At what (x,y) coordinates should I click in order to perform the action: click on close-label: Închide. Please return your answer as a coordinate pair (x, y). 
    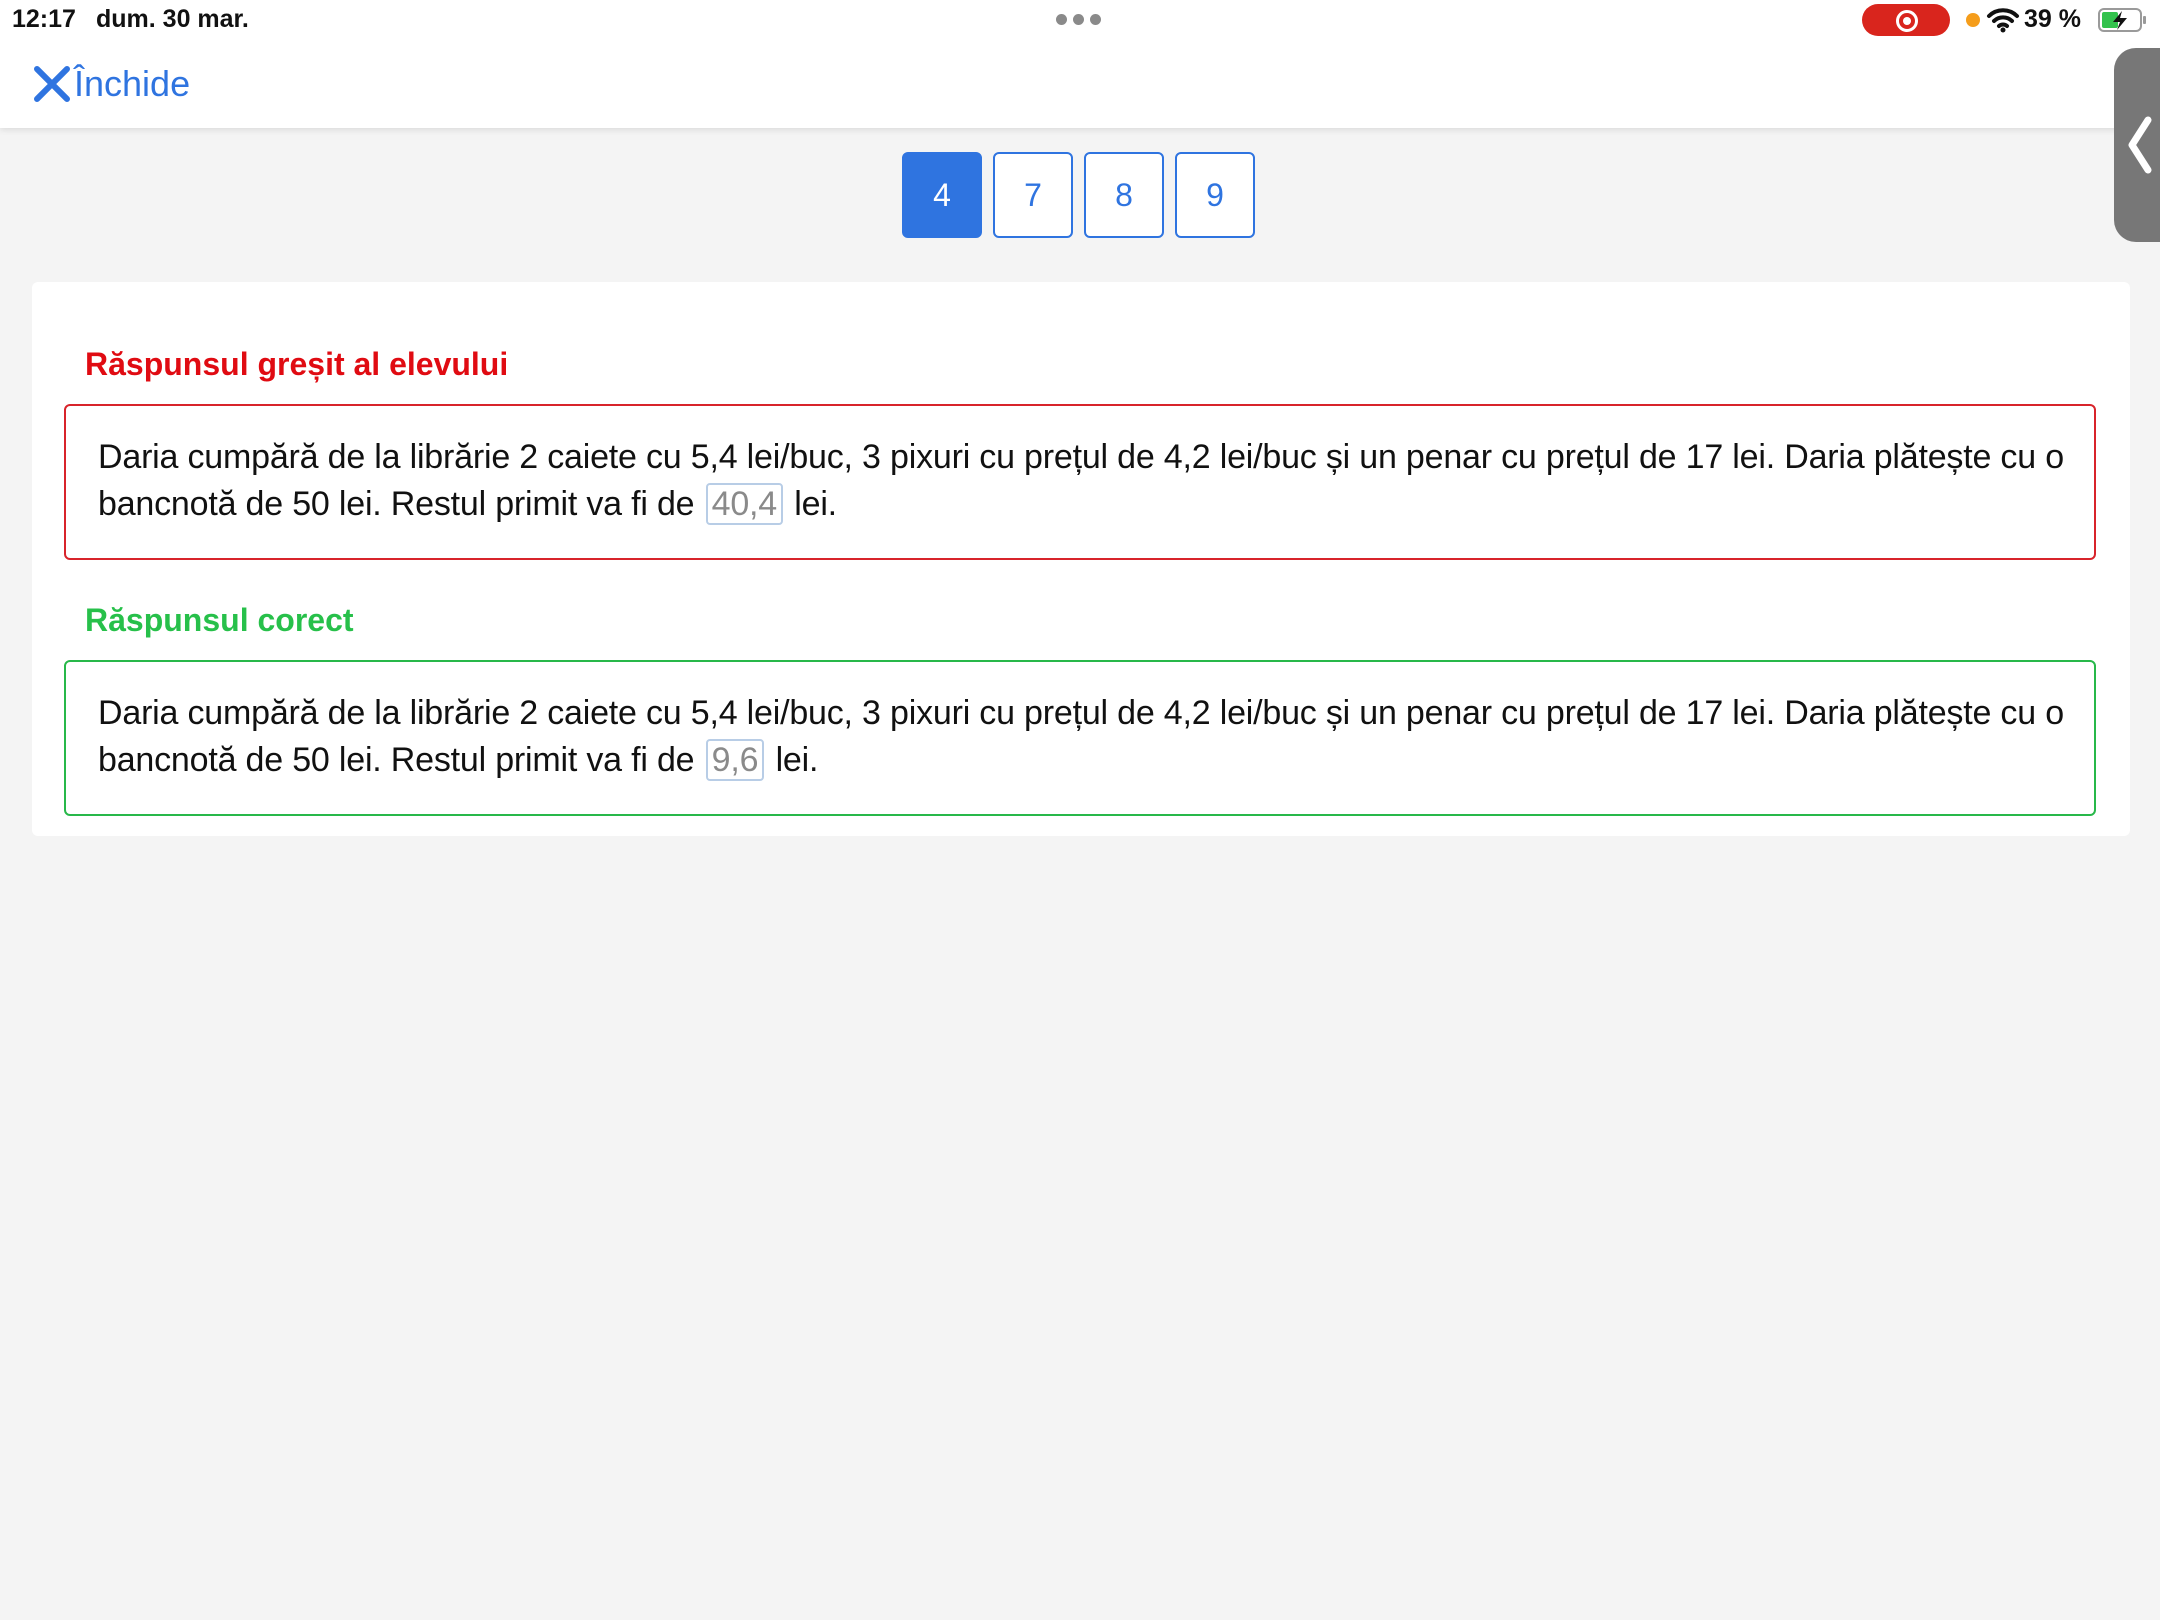
    Looking at the image, I should click on (132, 83).